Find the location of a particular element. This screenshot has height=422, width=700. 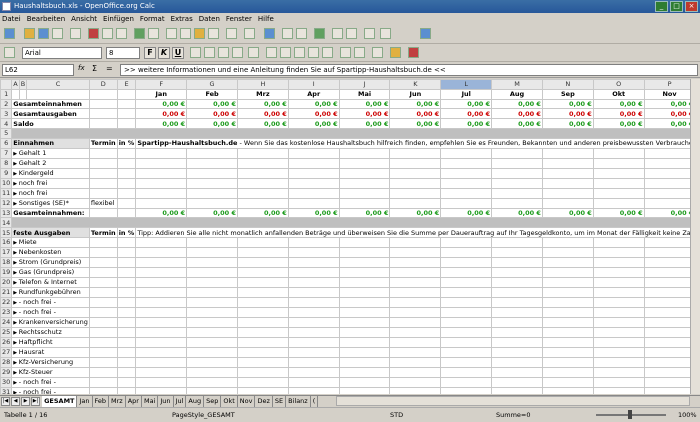

row-header: 27 is located at coordinates (6, 352).